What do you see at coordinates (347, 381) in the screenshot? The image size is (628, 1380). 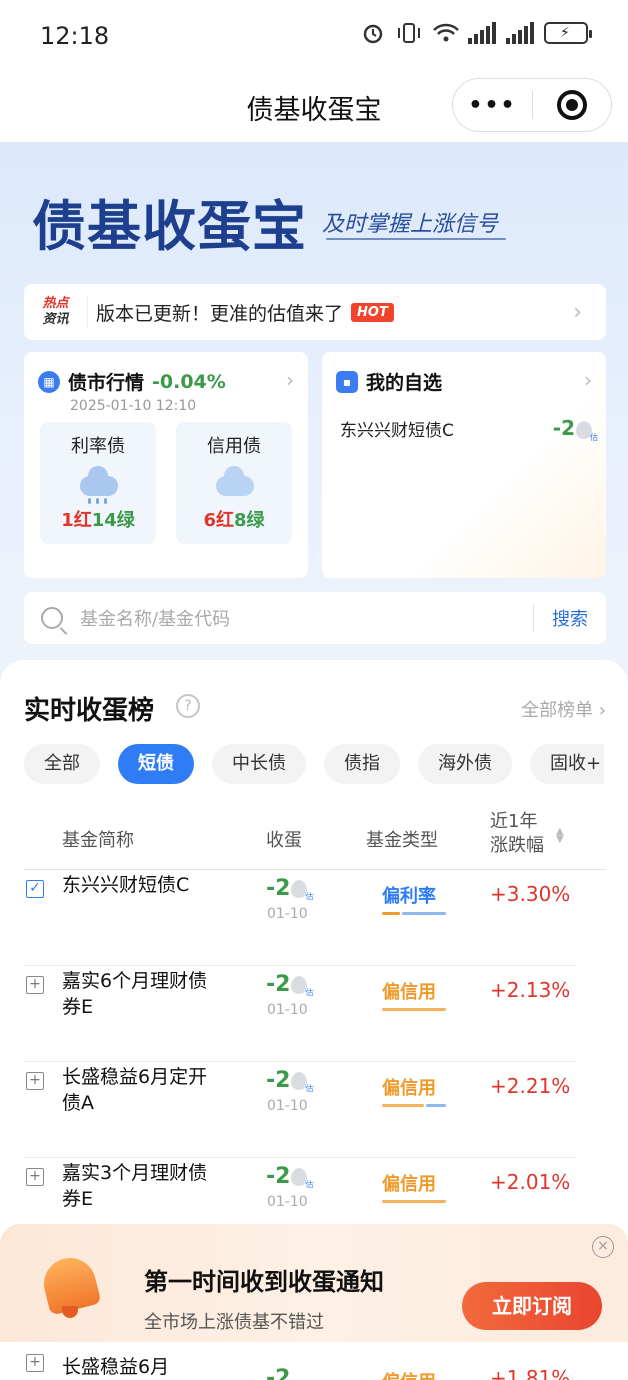 I see `bookmark-icon: ▪` at bounding box center [347, 381].